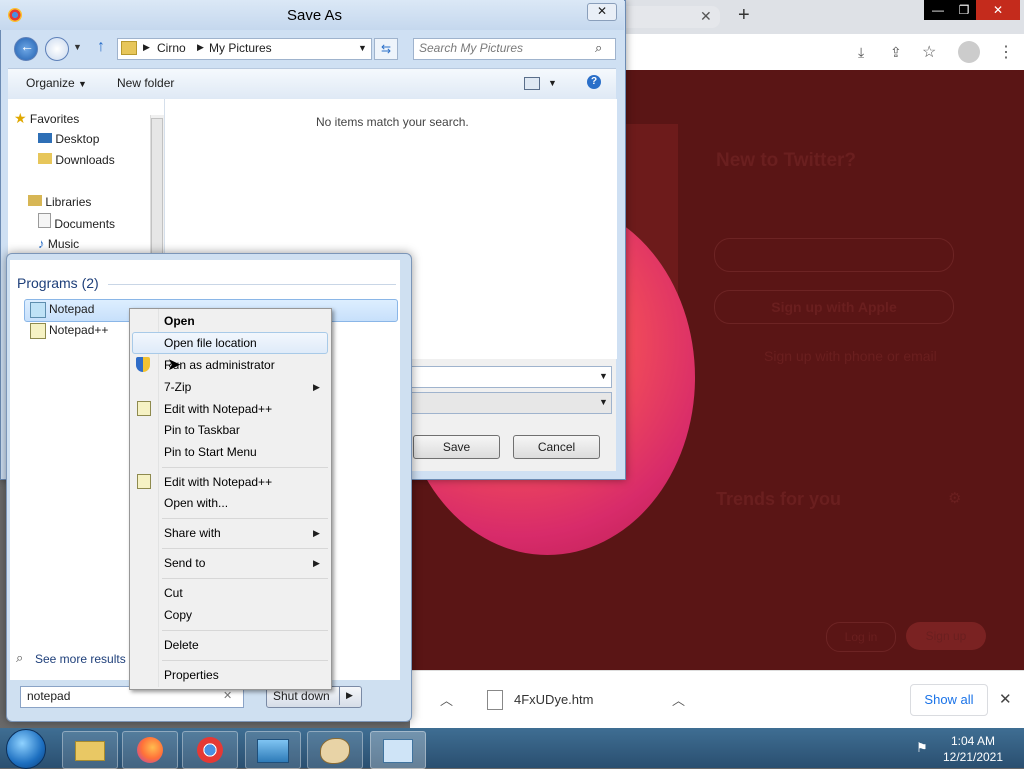 The image size is (1024, 769). Describe the element at coordinates (973, 749) in the screenshot. I see `clock: 1:04 AM 12/21/2021` at that location.